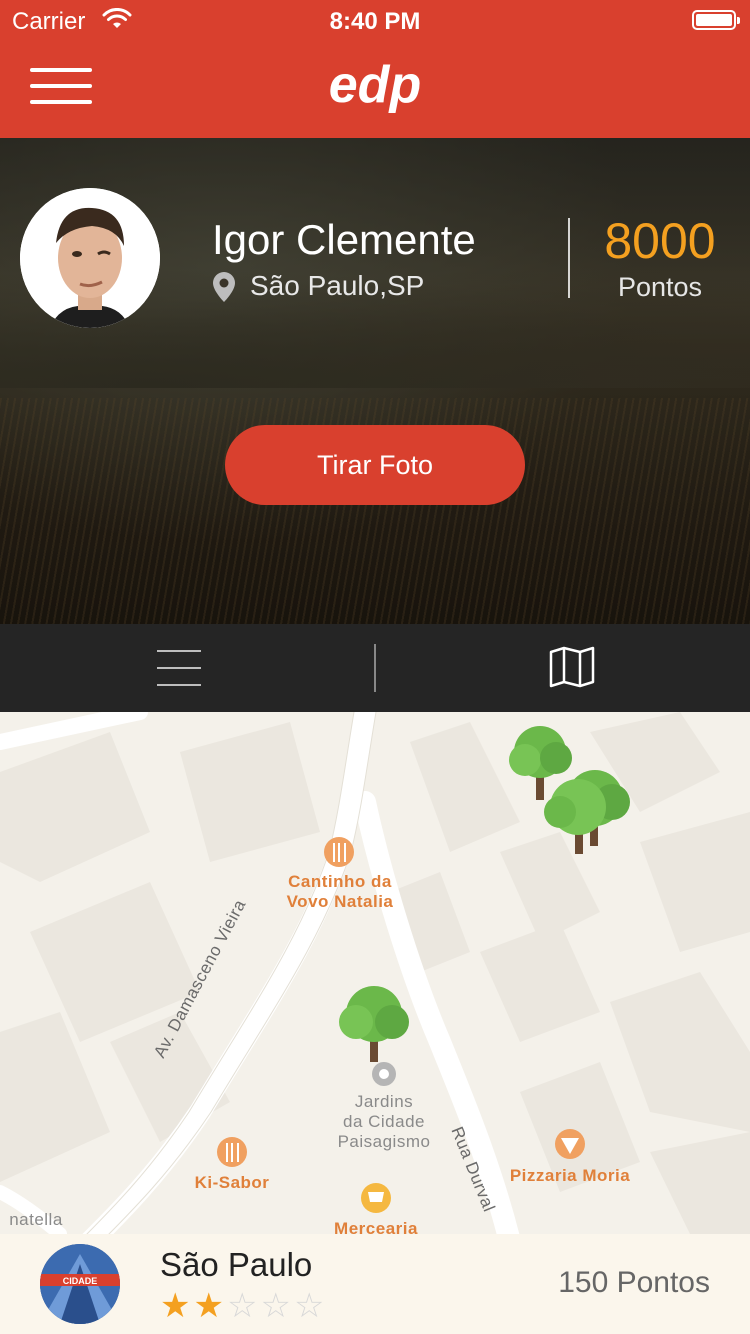 Image resolution: width=750 pixels, height=1334 pixels. Describe the element at coordinates (375, 85) in the screenshot. I see `logo-text: edp` at that location.